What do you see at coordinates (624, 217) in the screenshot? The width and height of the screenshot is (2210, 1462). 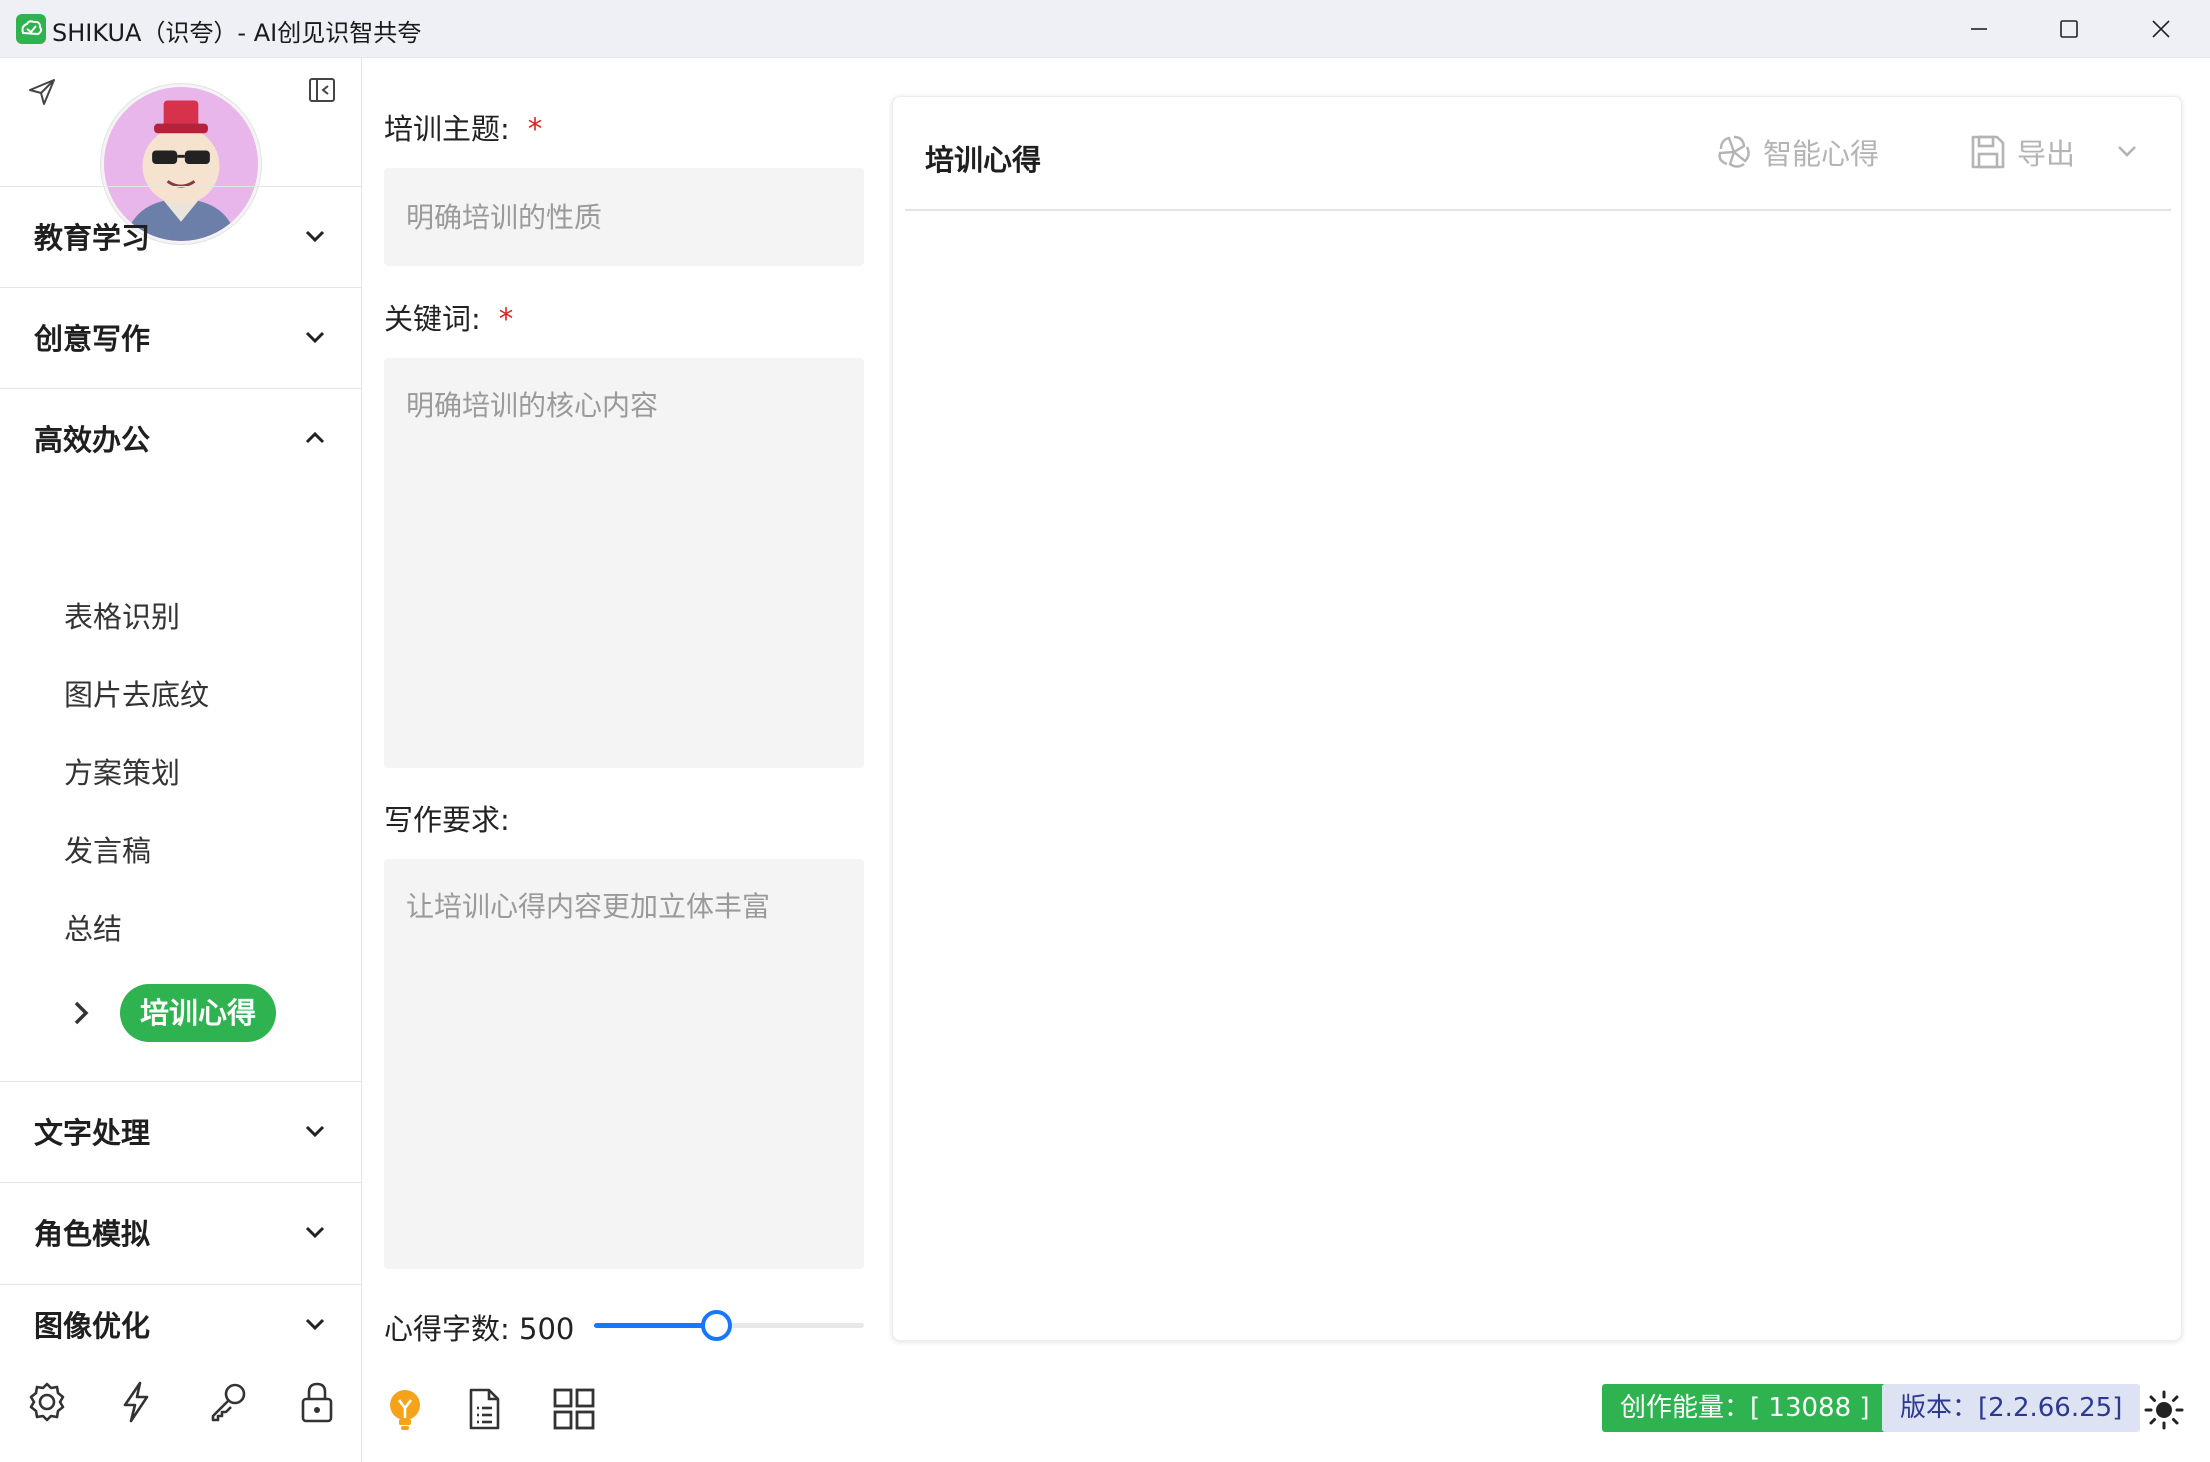 I see `topic-input` at bounding box center [624, 217].